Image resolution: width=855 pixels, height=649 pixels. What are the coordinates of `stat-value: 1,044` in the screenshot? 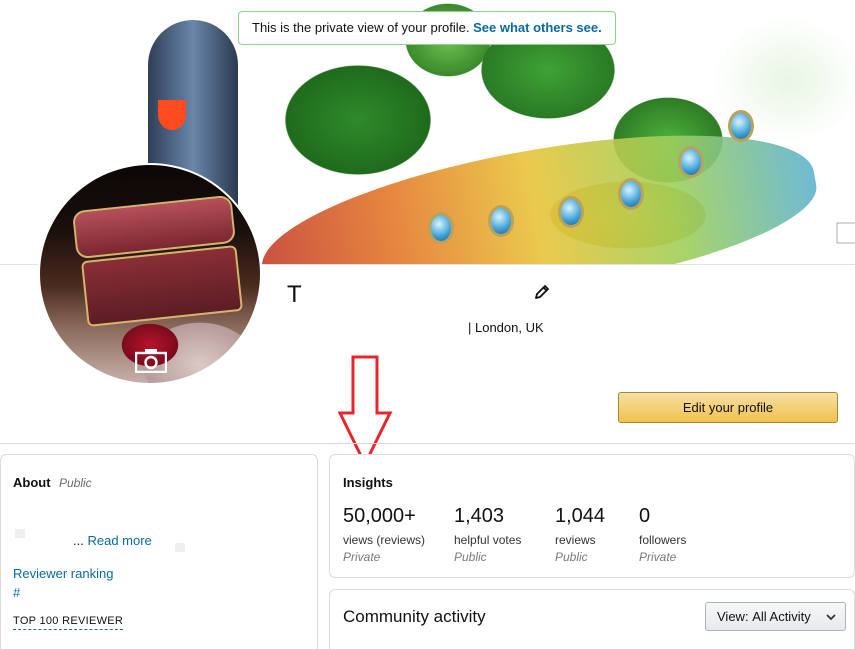 It's located at (580, 516).